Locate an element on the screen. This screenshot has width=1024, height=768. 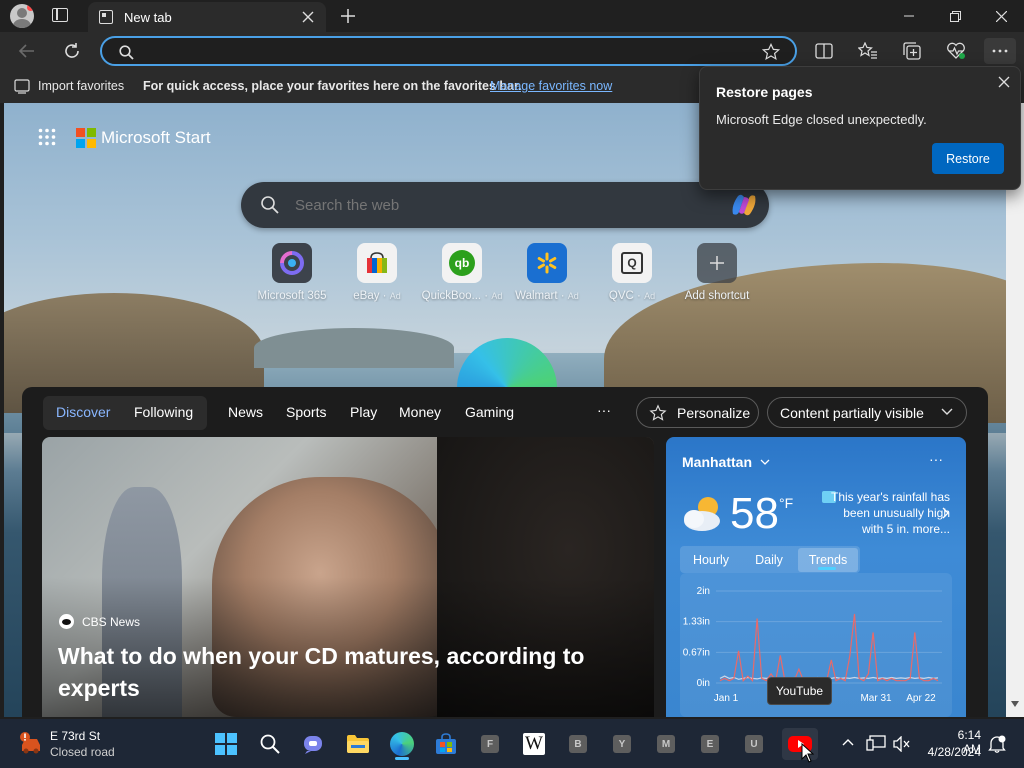
notification-bell-icon is located at coordinates (997, 744).